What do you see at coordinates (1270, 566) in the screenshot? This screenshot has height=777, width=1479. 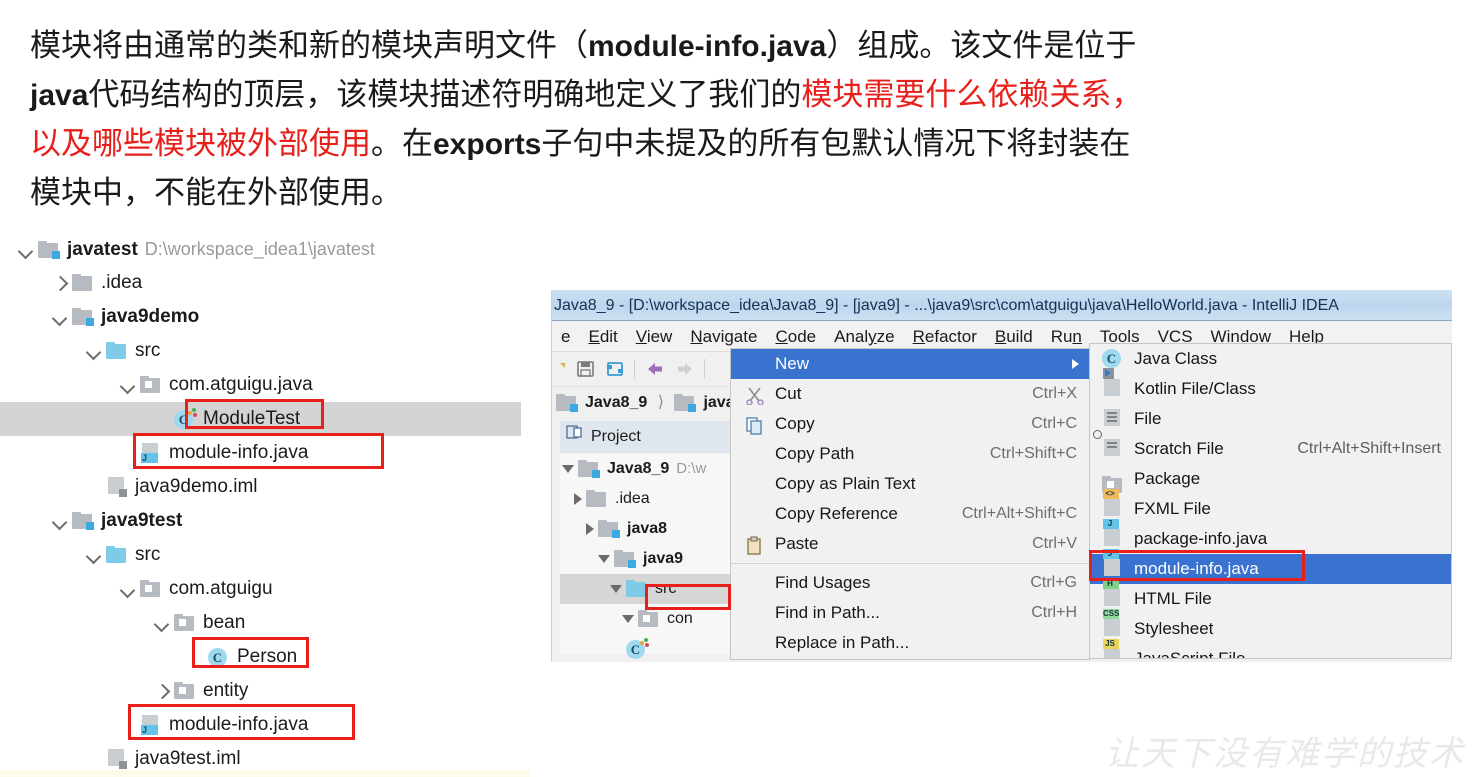 I see `submenu-item-module-info-java: Jmodule-info.java` at bounding box center [1270, 566].